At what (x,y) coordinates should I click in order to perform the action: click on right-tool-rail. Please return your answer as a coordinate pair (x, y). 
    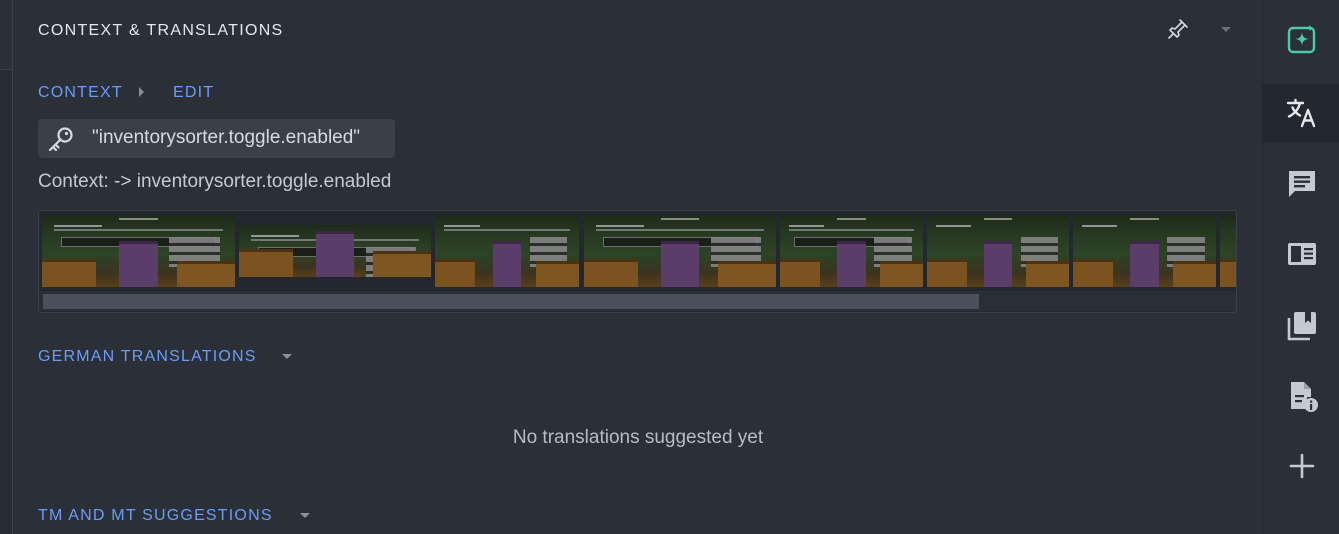
    Looking at the image, I should click on (1300, 267).